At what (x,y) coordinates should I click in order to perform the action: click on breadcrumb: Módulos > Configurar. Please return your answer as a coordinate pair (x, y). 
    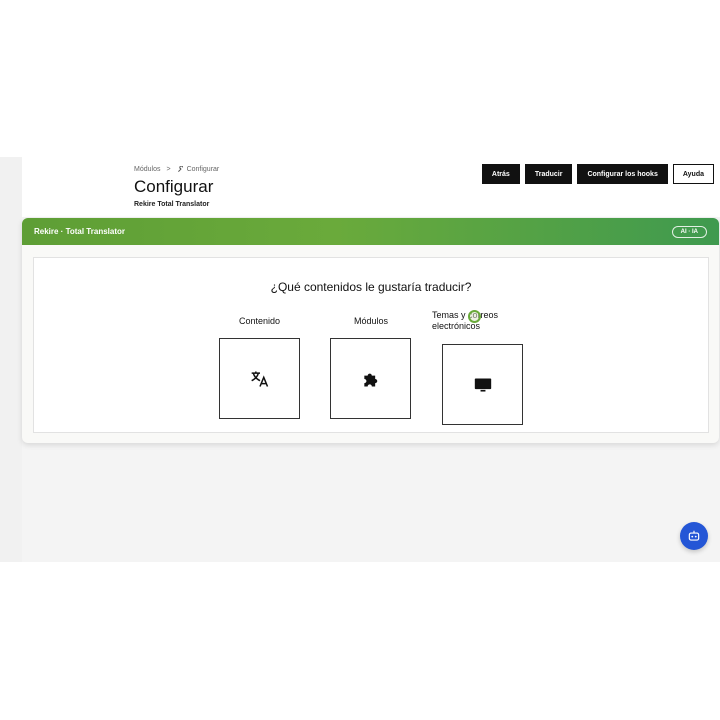
    Looking at the image, I should click on (176, 169).